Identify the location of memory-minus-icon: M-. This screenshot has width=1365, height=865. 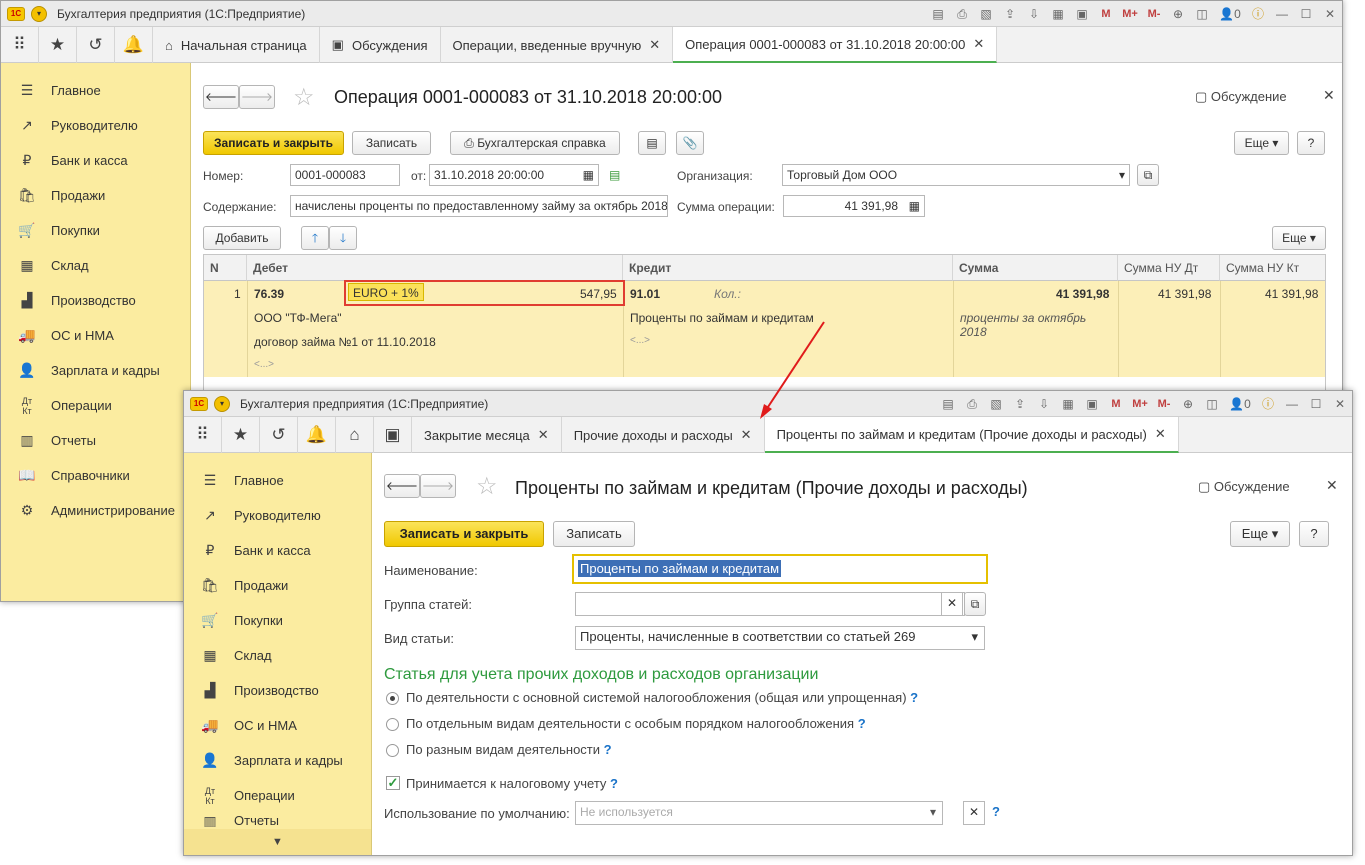
(1154, 14).